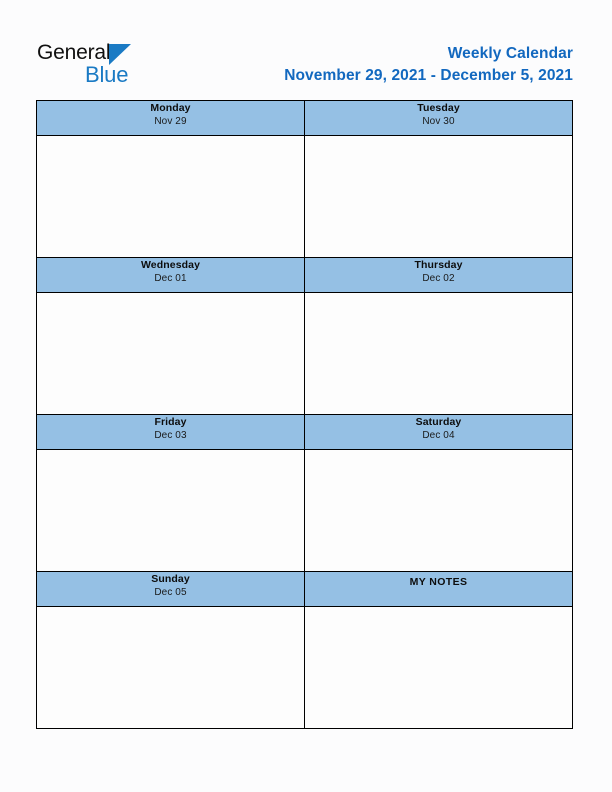 This screenshot has width=612, height=792. Describe the element at coordinates (428, 75) in the screenshot. I see `date-range: November 29, 2021 - December 5, 2021` at that location.